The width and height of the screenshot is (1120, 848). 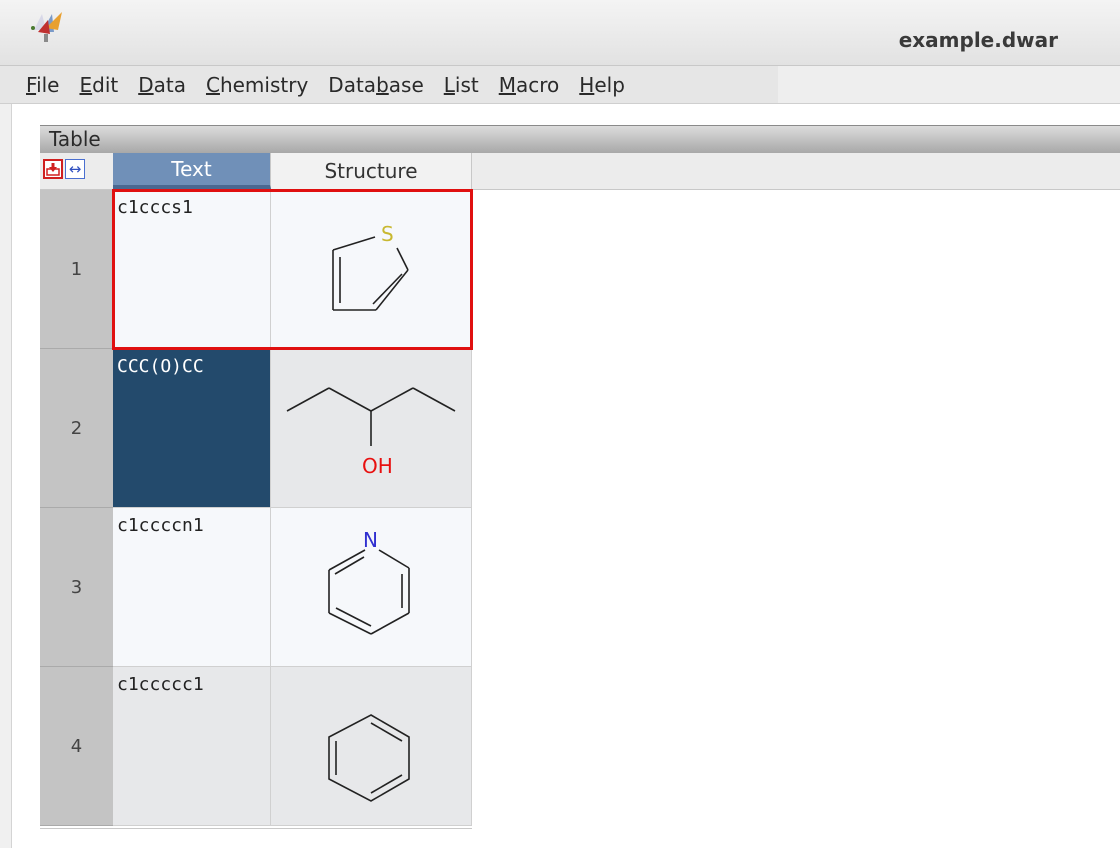 I want to click on table-corner: ↔, so click(x=76, y=171).